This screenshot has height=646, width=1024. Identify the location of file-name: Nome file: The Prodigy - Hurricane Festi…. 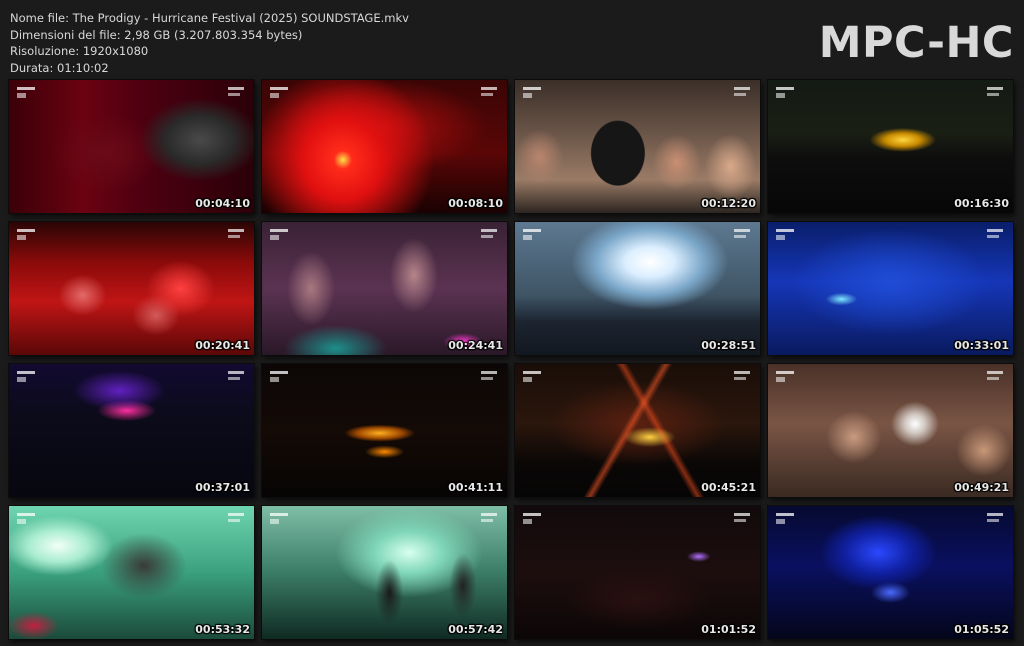
(209, 18).